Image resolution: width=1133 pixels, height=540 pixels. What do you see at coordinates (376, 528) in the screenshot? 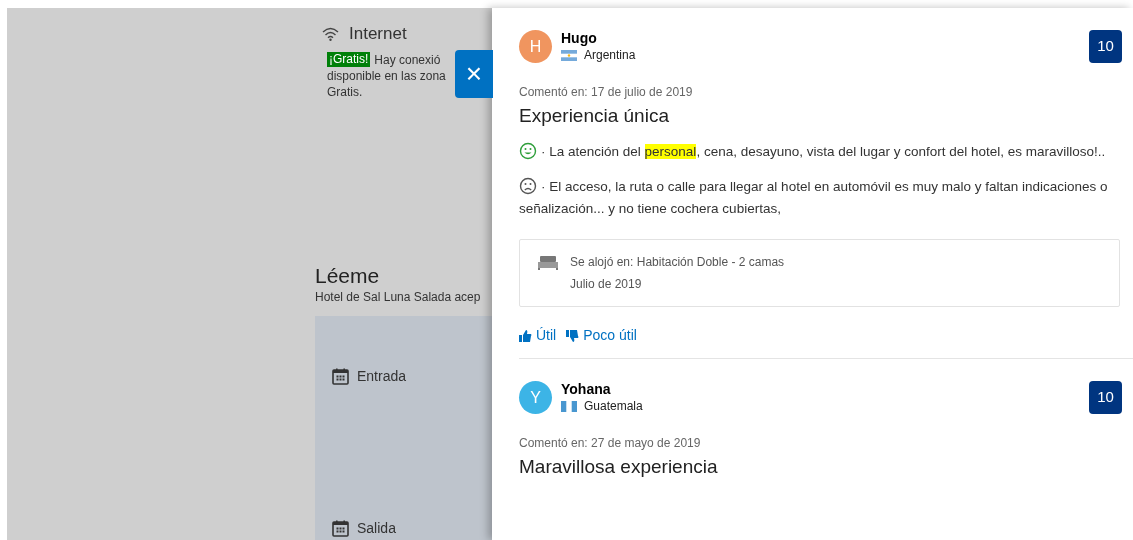
I see `date-label: Salida` at bounding box center [376, 528].